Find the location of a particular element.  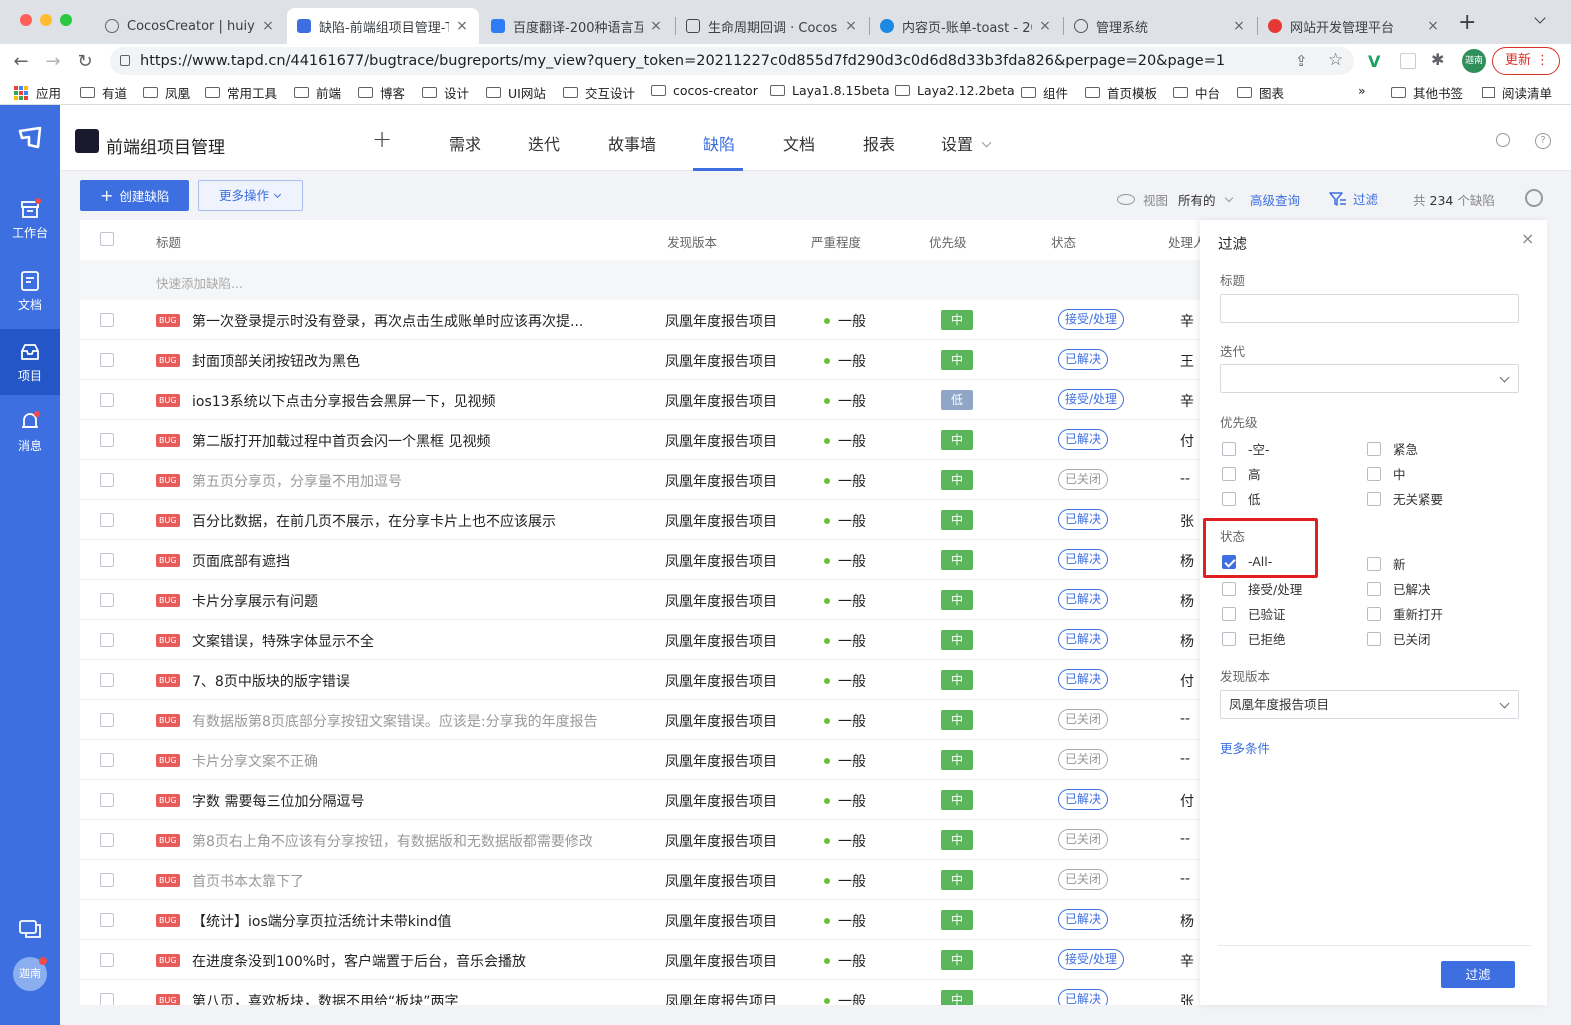

priority-option-empty: -空- is located at coordinates (1246, 448).